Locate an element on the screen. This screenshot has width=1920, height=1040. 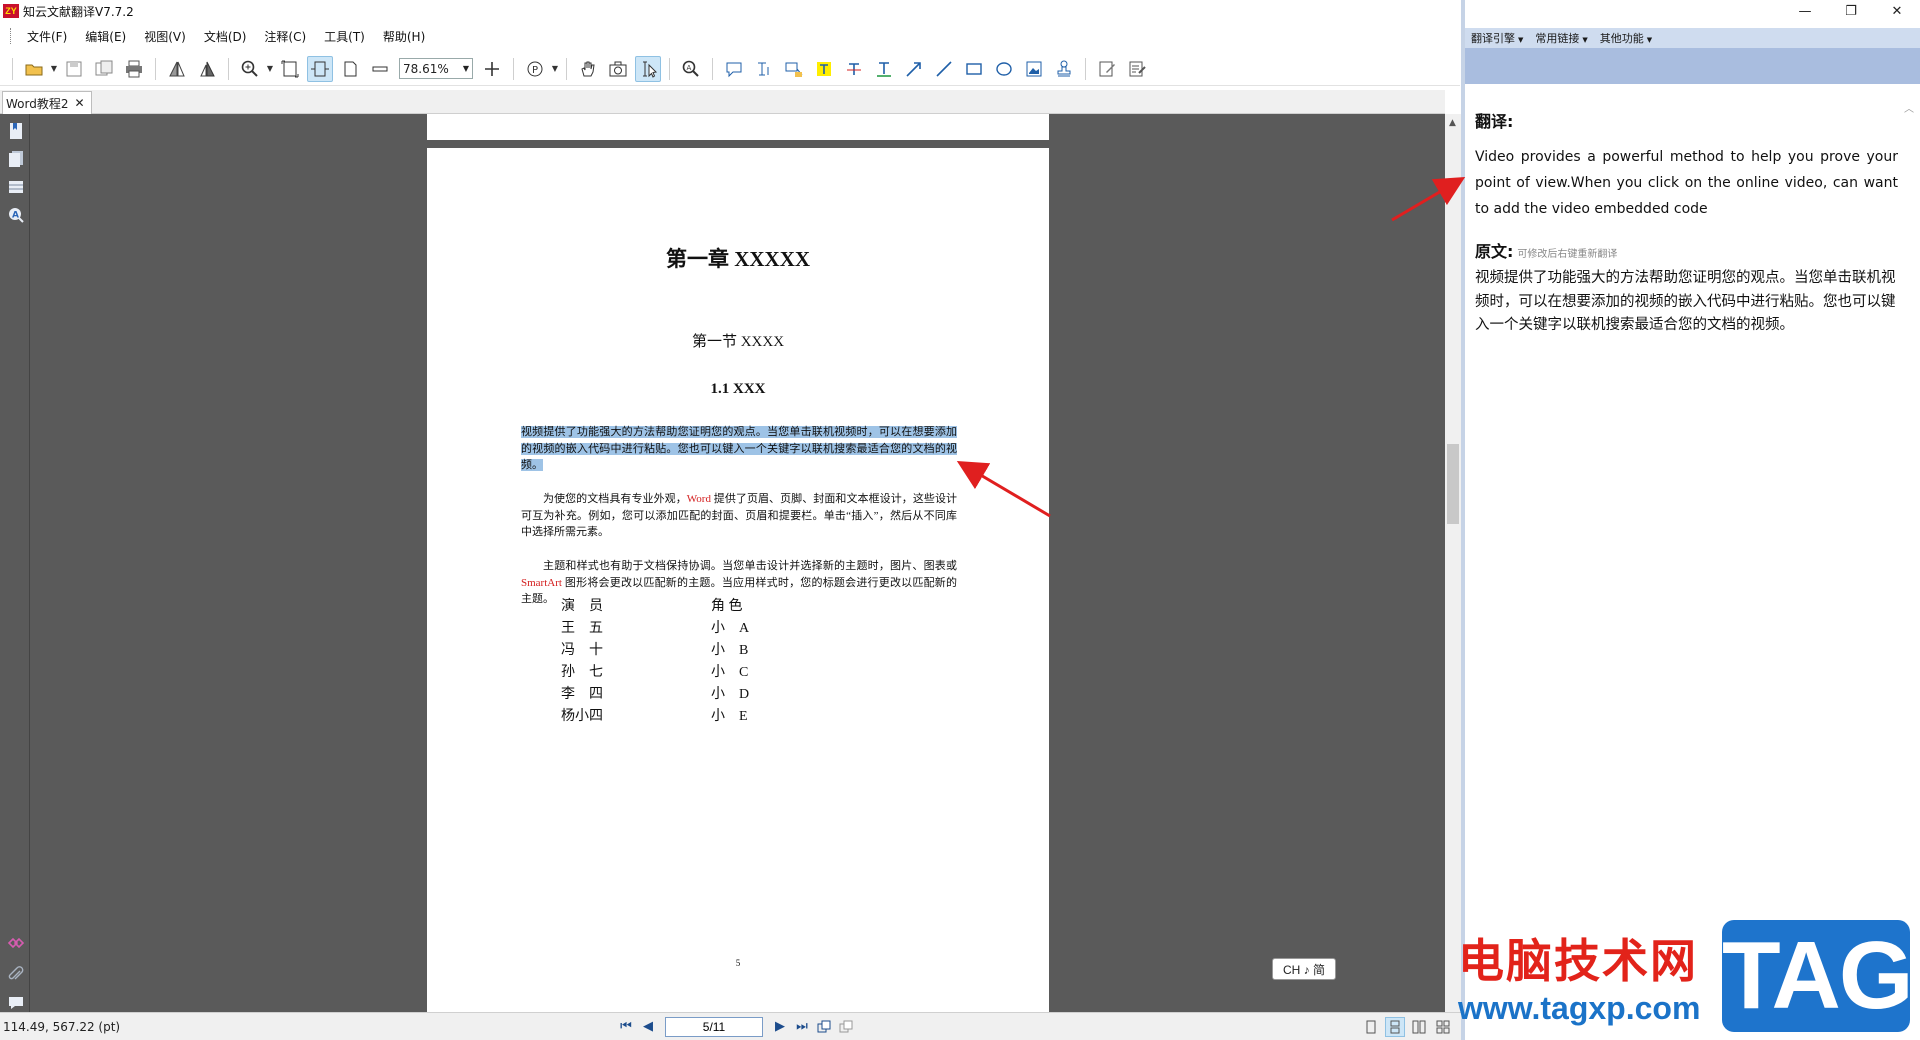
next-page-icon: ▶ is located at coordinates (780, 1027).